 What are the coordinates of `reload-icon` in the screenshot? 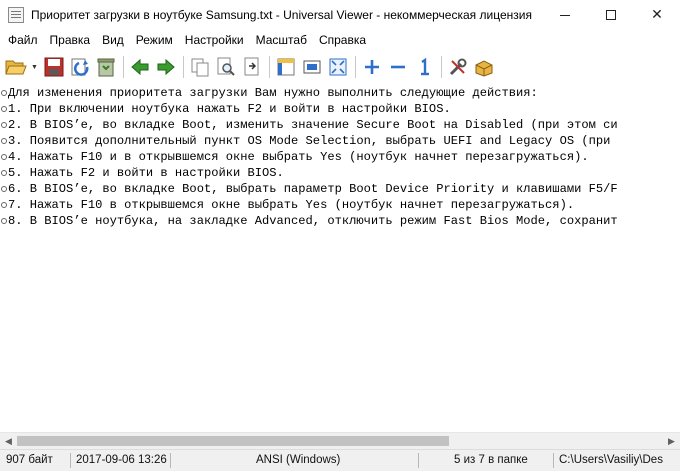 It's located at (80, 67).